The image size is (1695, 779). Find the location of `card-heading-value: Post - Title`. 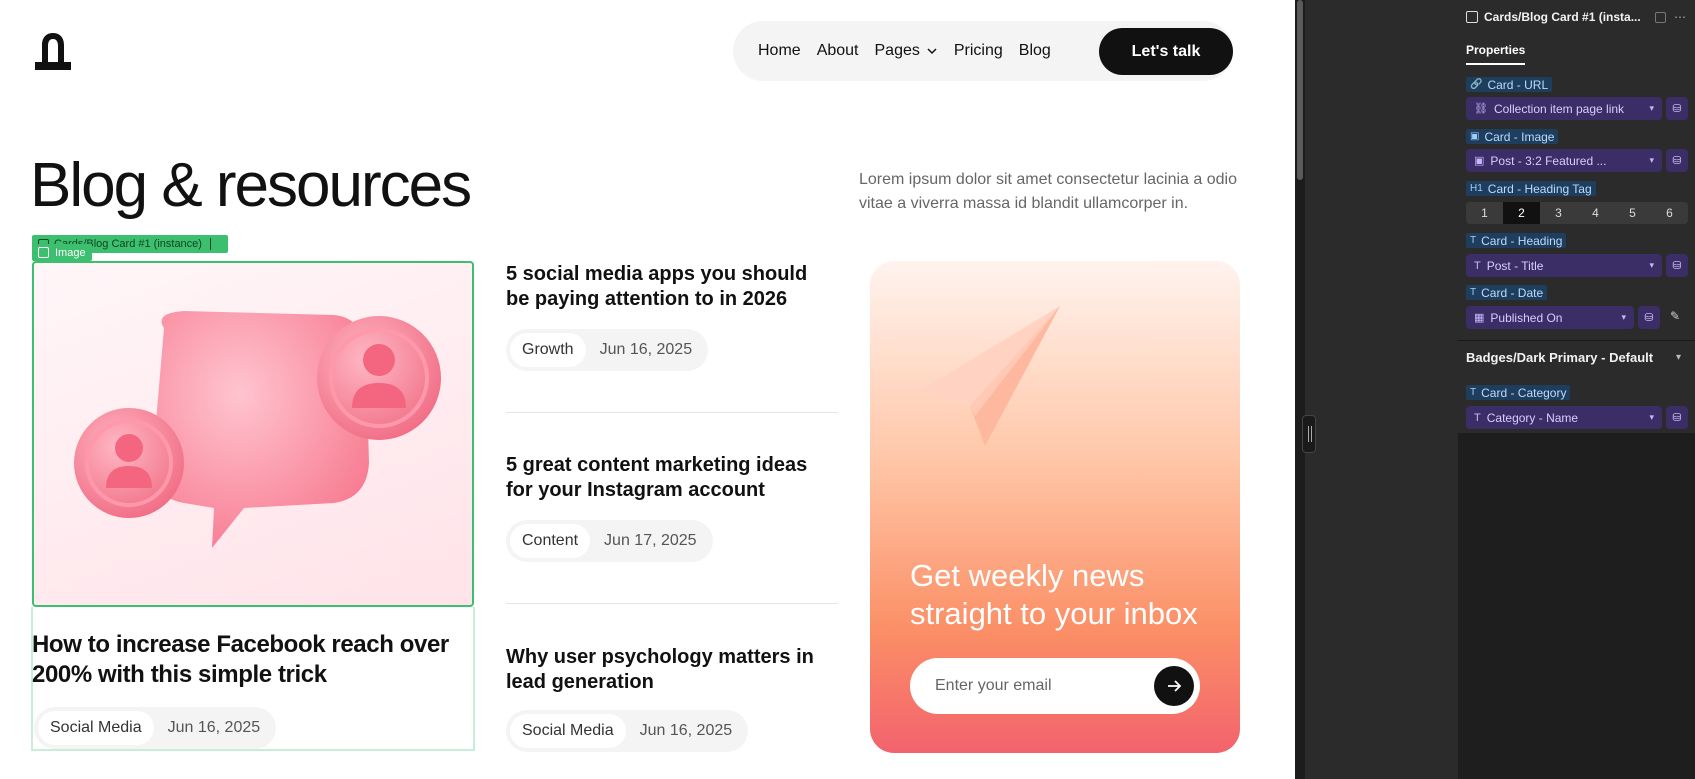

card-heading-value: Post - Title is located at coordinates (1515, 265).